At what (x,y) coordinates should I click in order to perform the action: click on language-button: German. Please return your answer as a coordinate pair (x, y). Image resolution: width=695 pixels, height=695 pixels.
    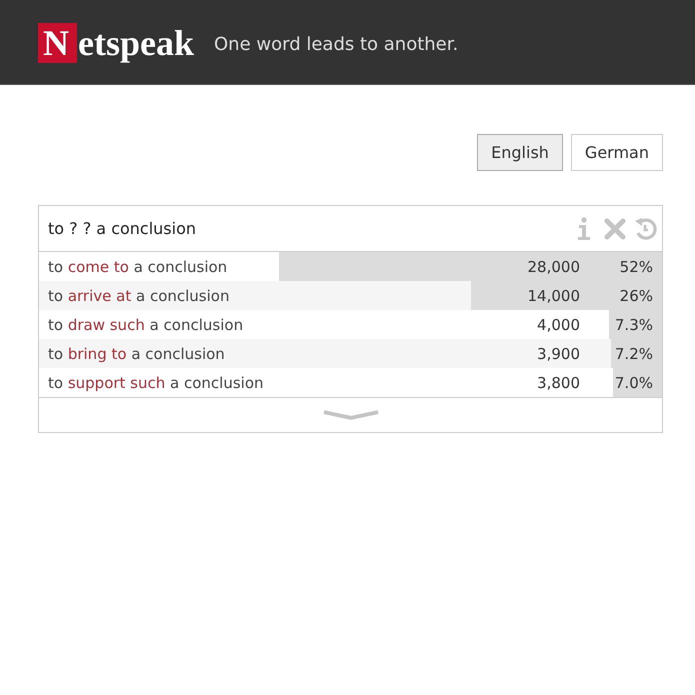
    Looking at the image, I should click on (616, 152).